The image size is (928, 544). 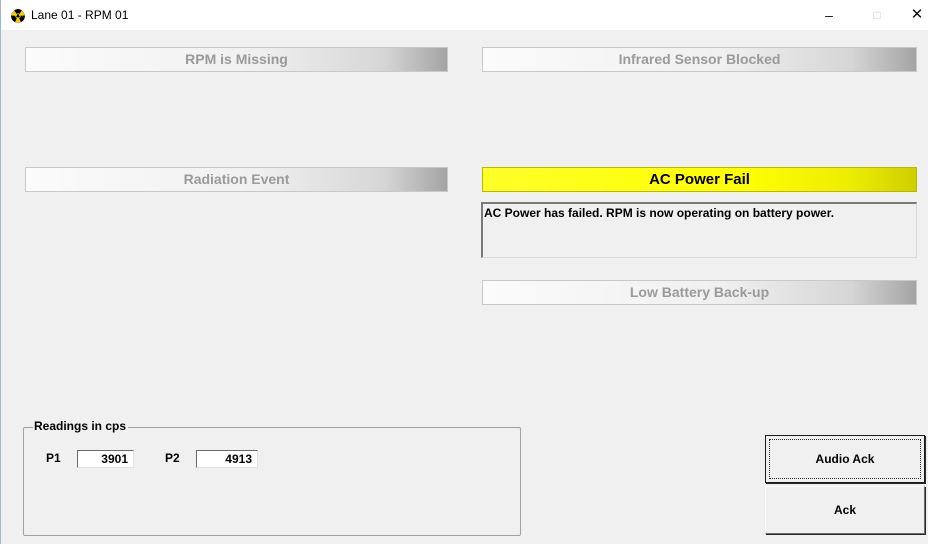 What do you see at coordinates (699, 179) in the screenshot?
I see `ac-power-fail-indicator: AC Power Fail` at bounding box center [699, 179].